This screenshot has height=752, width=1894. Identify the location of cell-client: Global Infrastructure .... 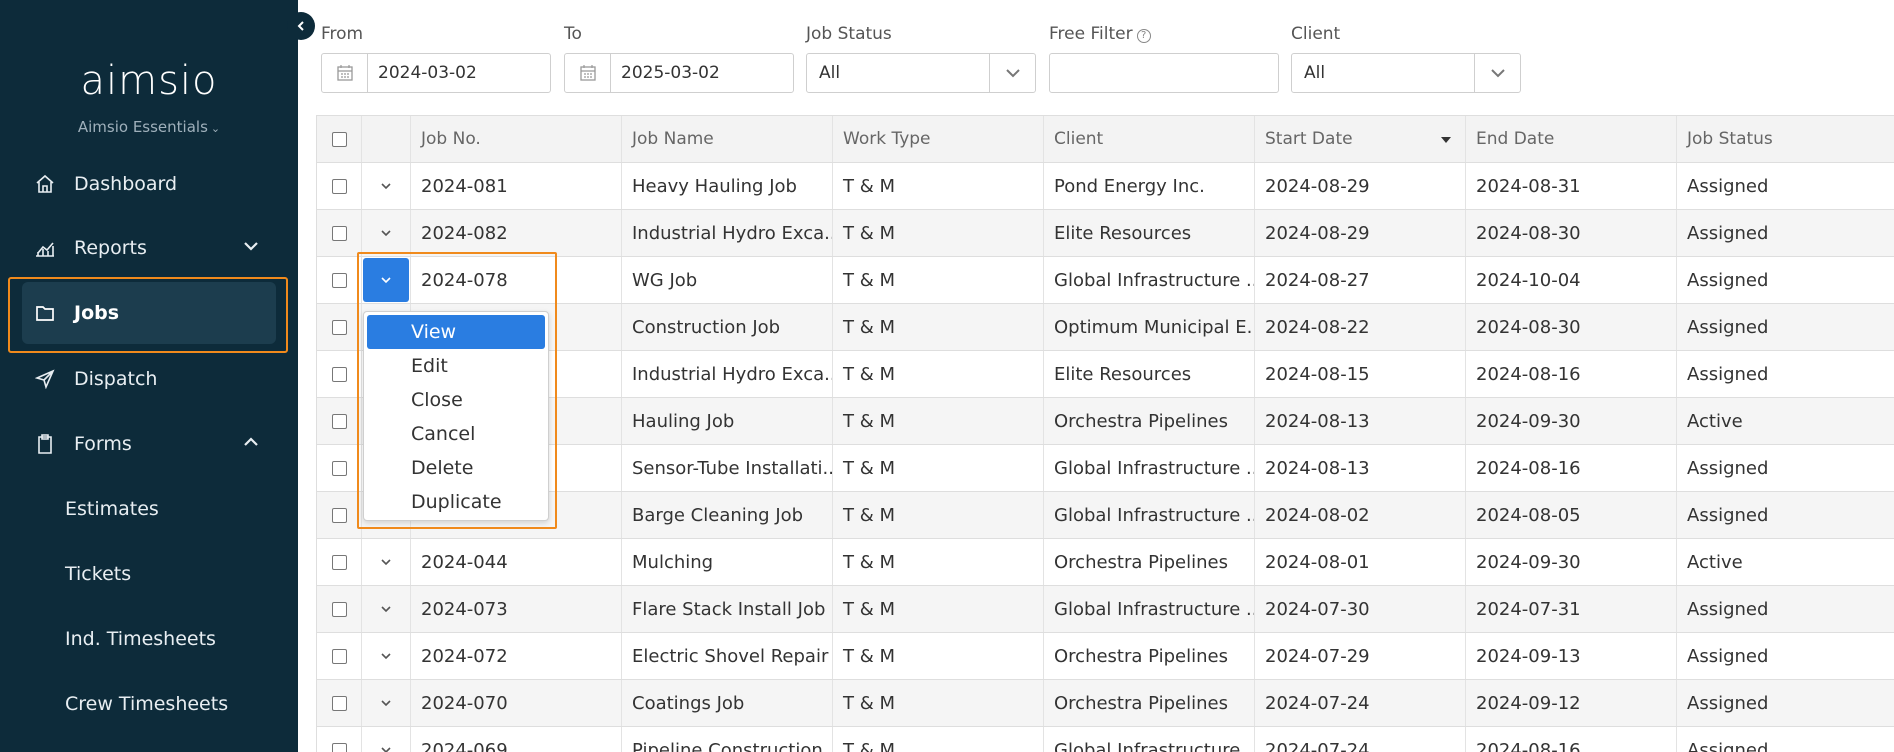
(1149, 609).